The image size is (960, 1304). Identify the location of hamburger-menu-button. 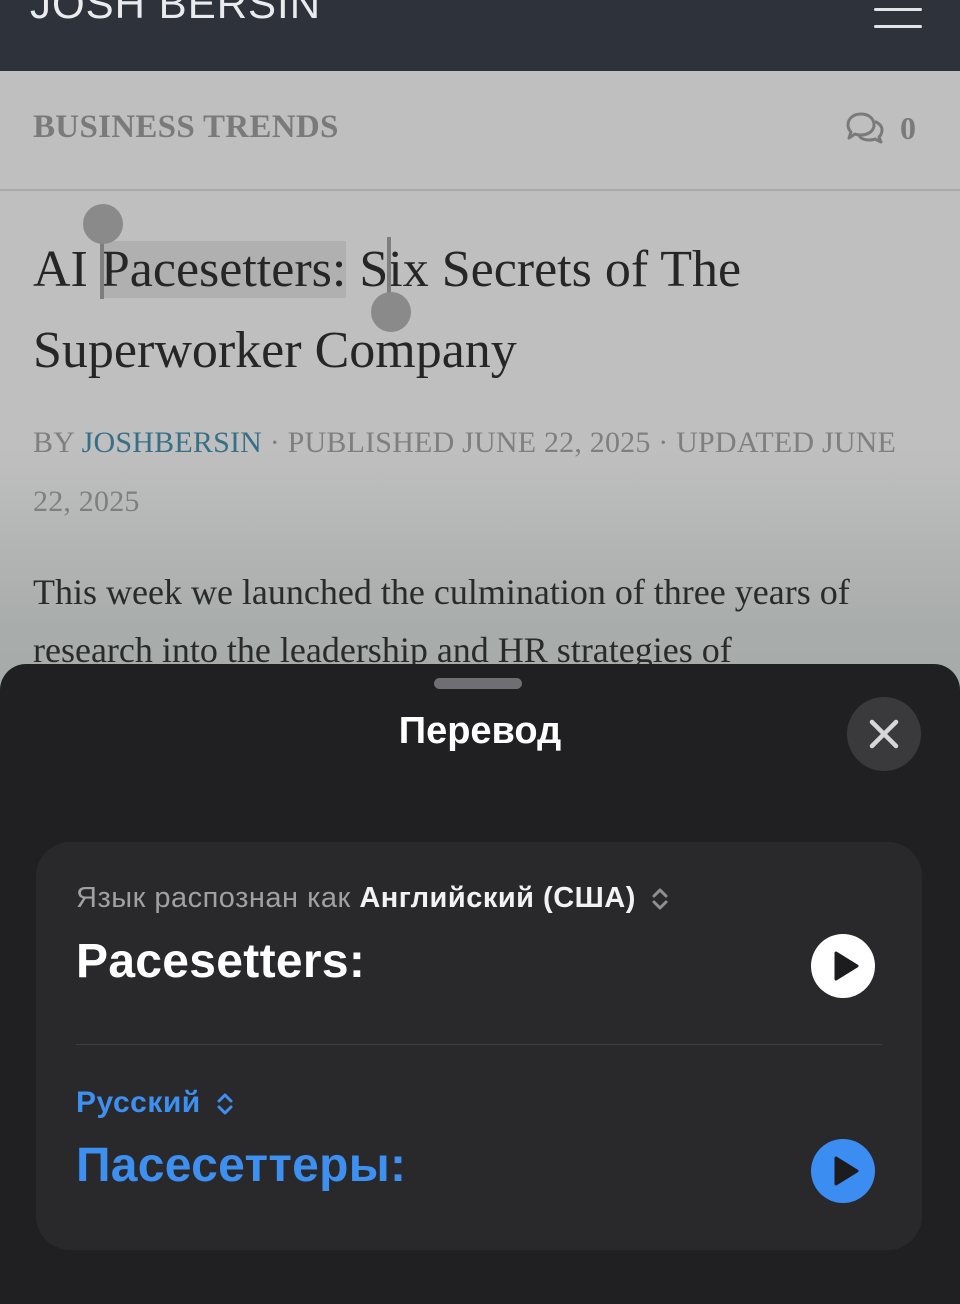
(899, 20).